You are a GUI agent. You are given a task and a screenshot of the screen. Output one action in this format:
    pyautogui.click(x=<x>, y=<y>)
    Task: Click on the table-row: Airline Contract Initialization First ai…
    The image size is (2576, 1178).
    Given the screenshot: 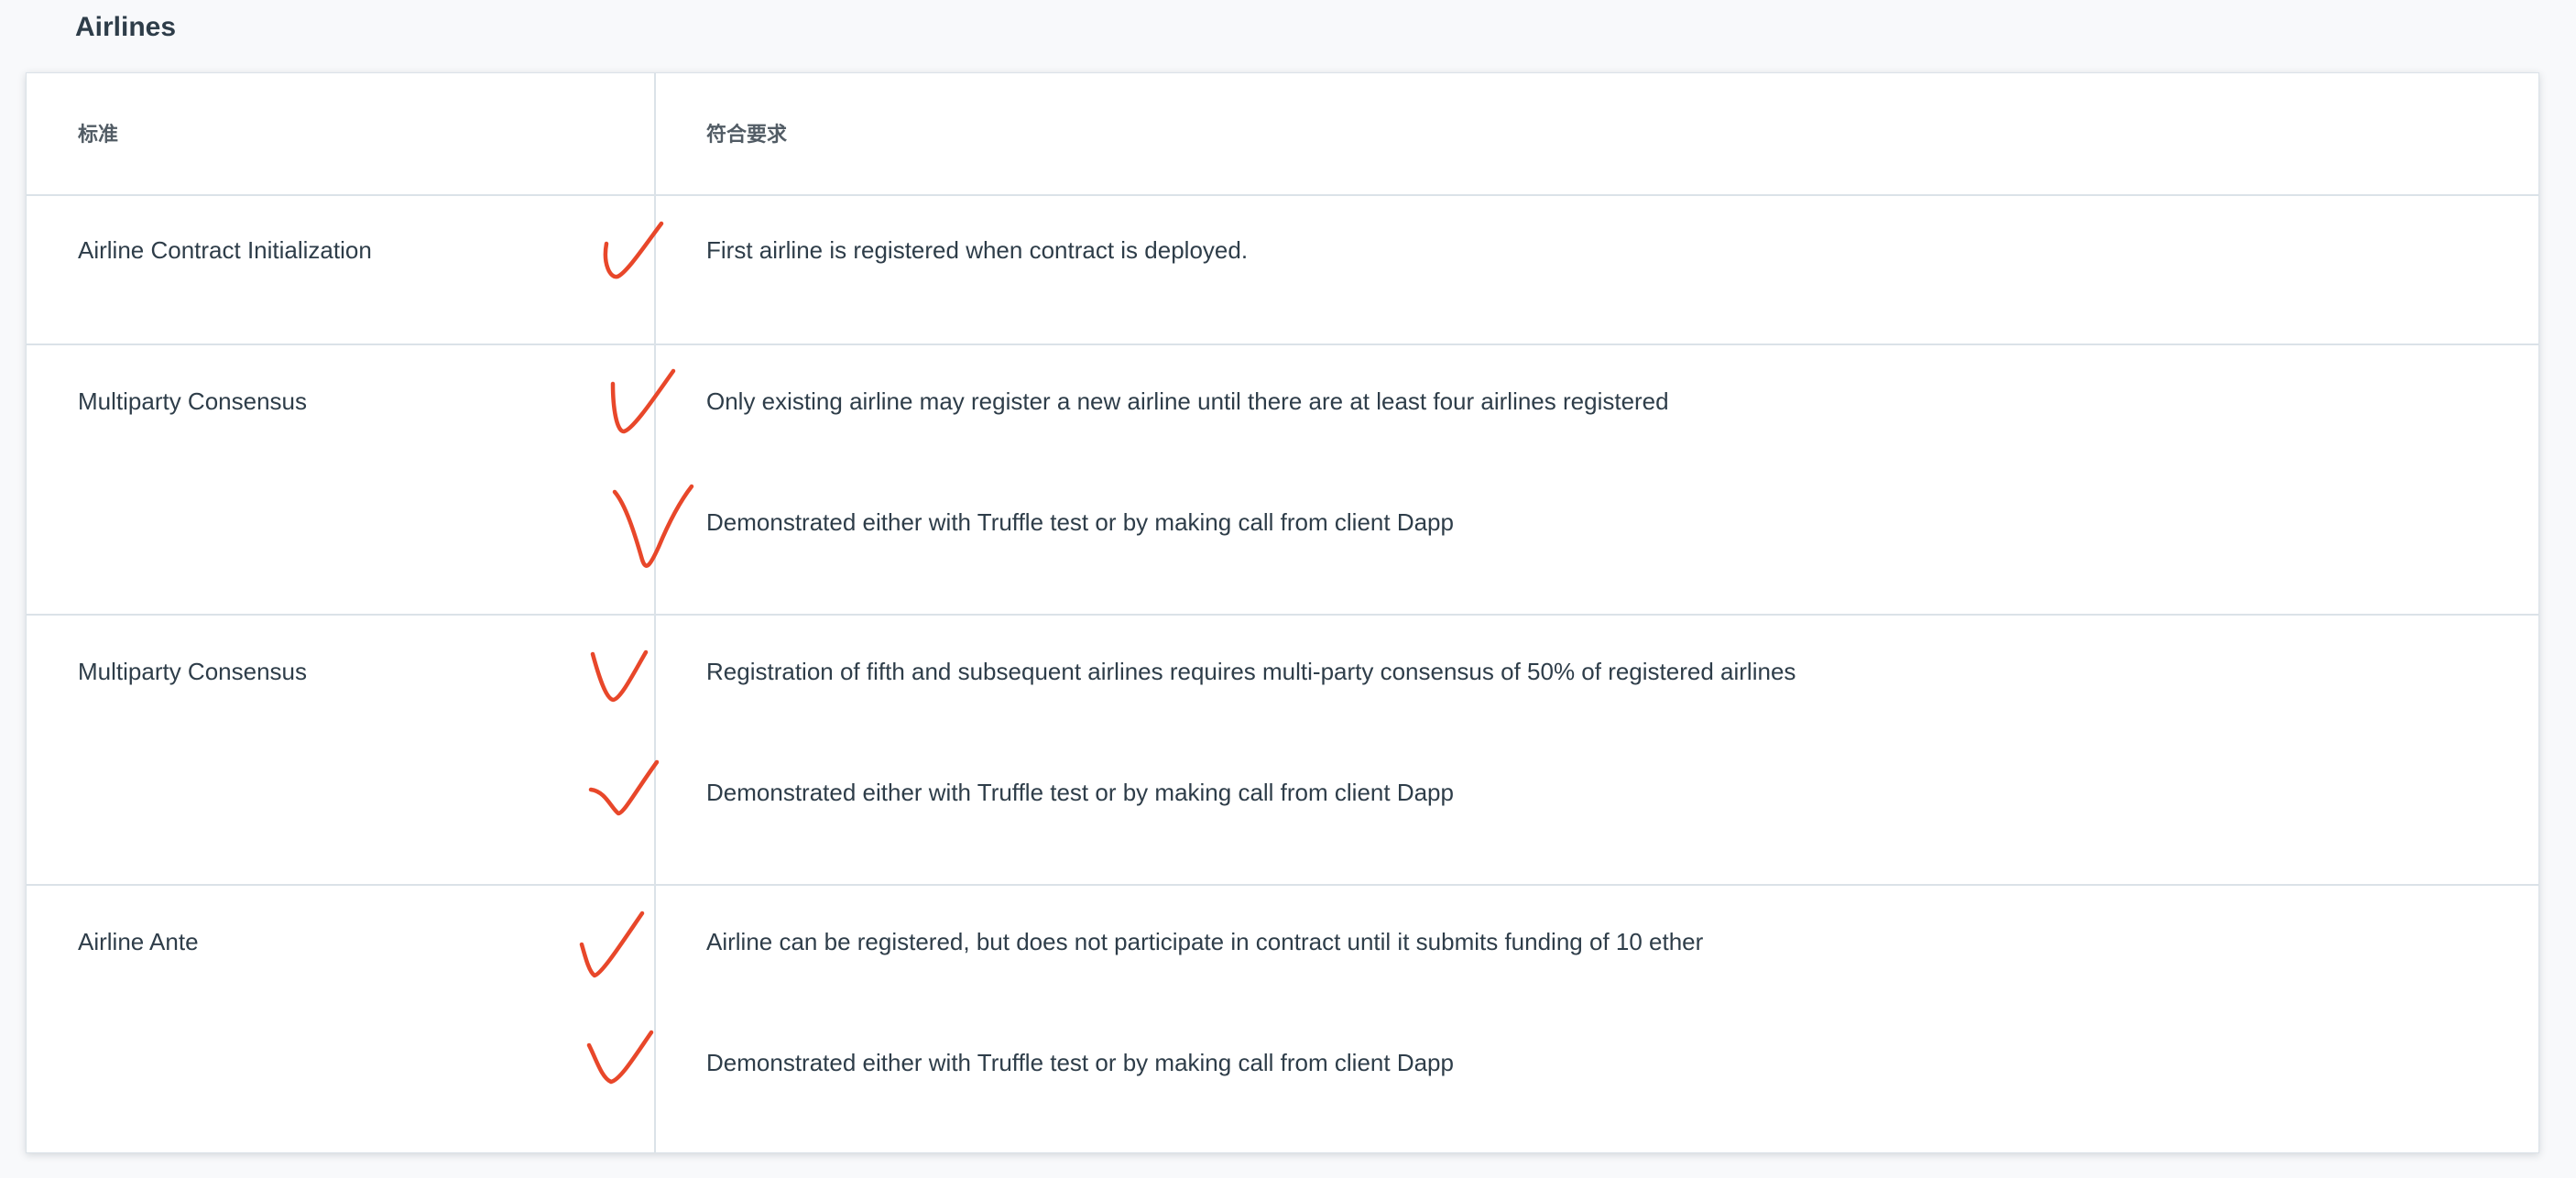 What is the action you would take?
    pyautogui.click(x=1283, y=270)
    